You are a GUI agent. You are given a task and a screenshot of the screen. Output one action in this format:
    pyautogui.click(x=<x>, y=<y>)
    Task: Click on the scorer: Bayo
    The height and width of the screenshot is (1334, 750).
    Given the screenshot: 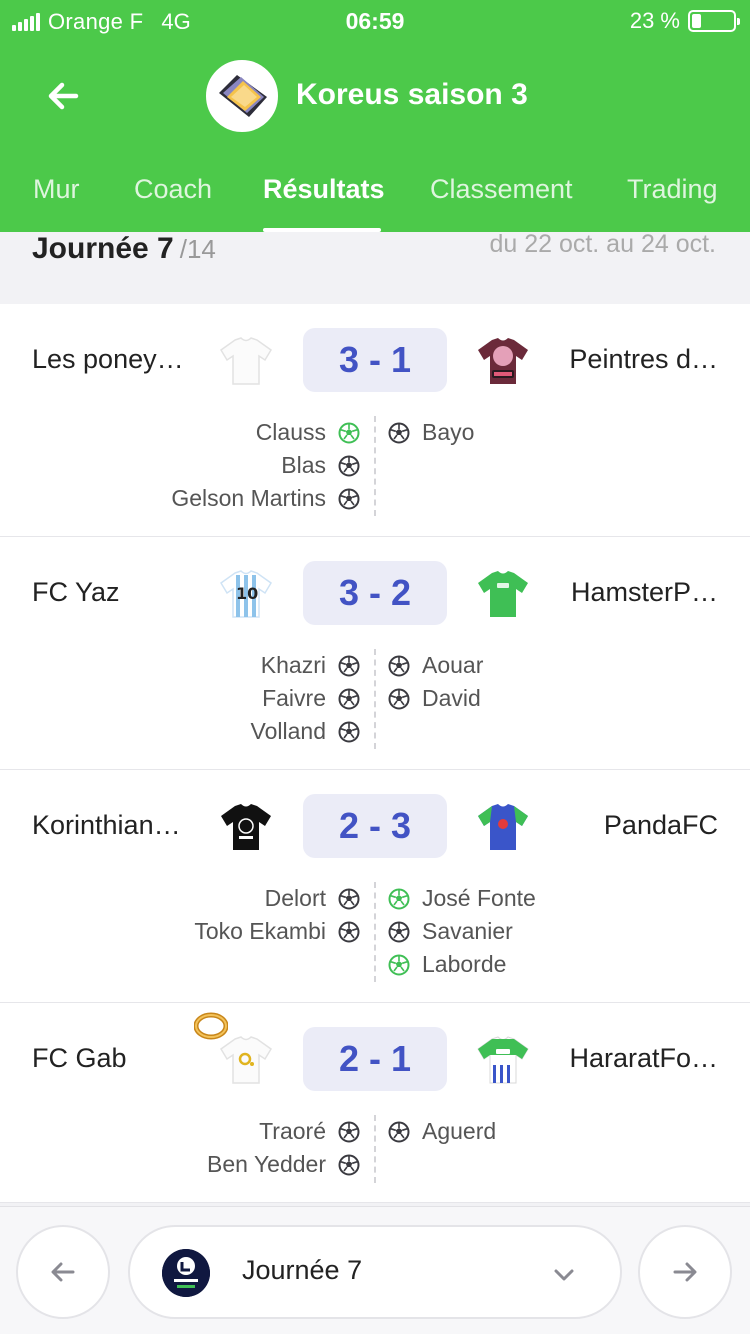 What is the action you would take?
    pyautogui.click(x=431, y=432)
    